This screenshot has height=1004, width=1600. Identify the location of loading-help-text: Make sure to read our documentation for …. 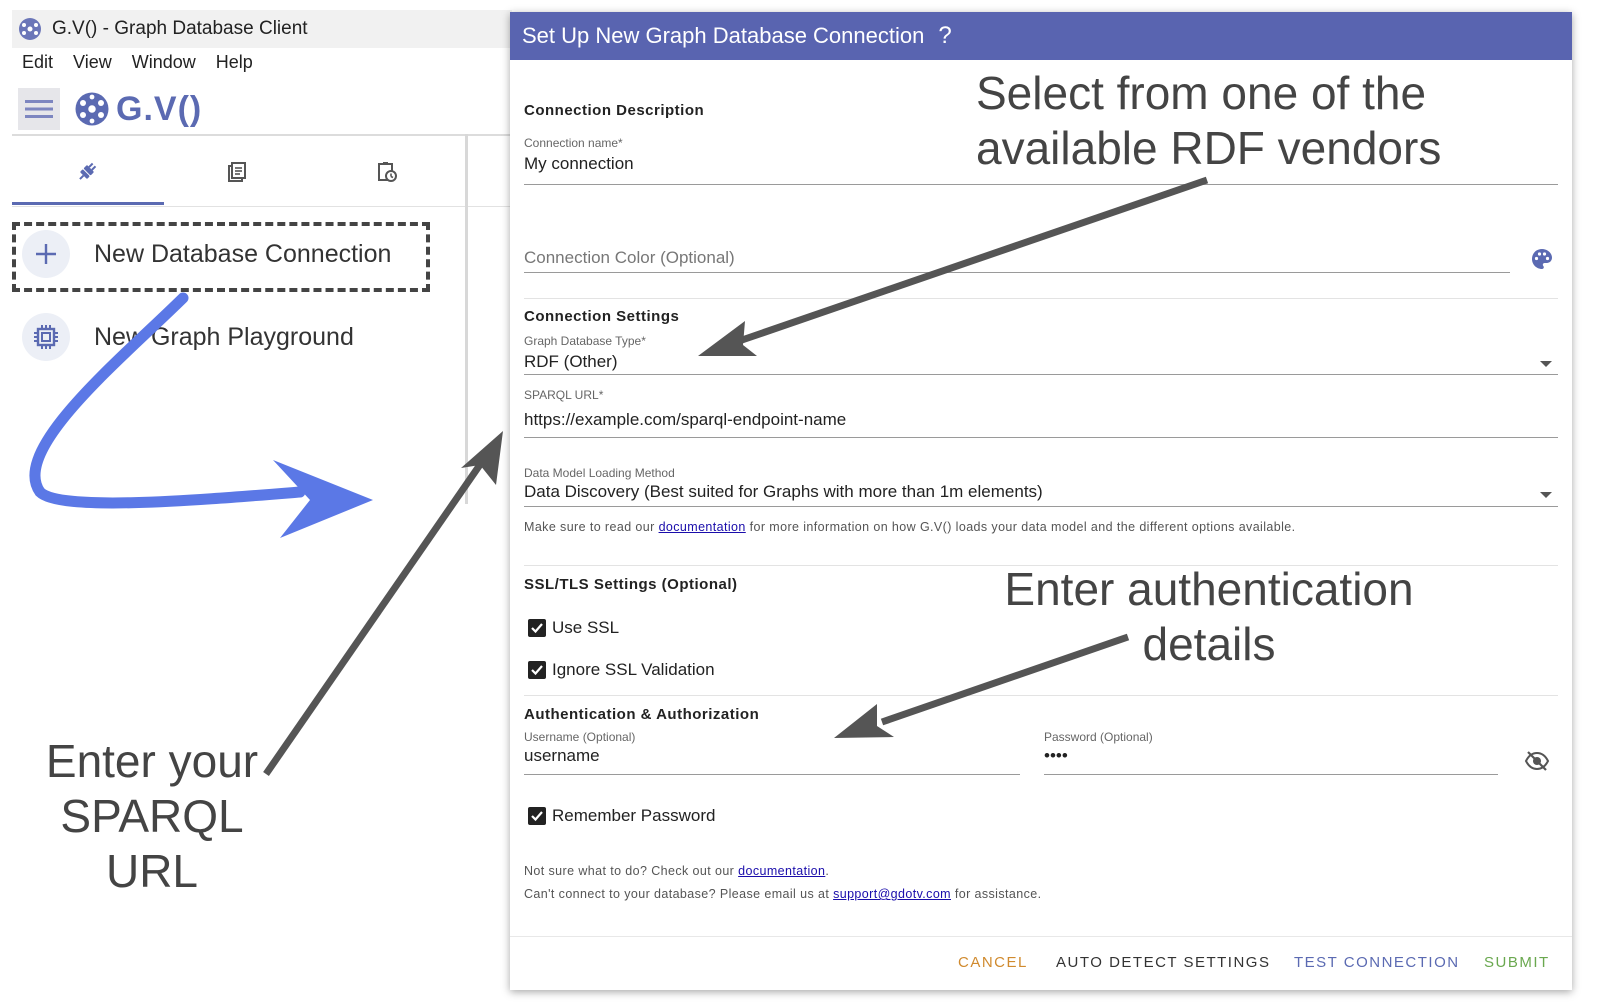
(910, 527).